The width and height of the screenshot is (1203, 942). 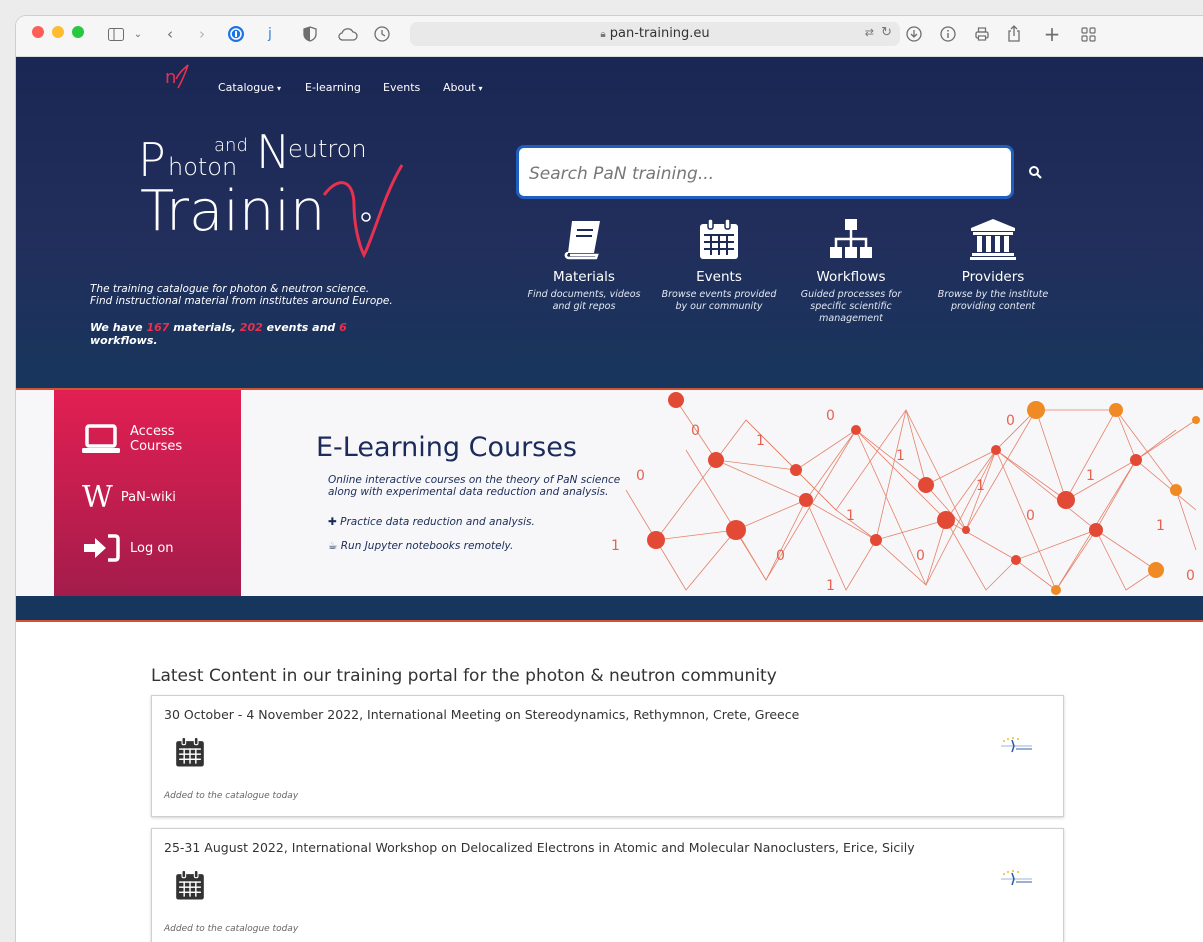 I want to click on nav-e-learning: E-learning, so click(x=333, y=87).